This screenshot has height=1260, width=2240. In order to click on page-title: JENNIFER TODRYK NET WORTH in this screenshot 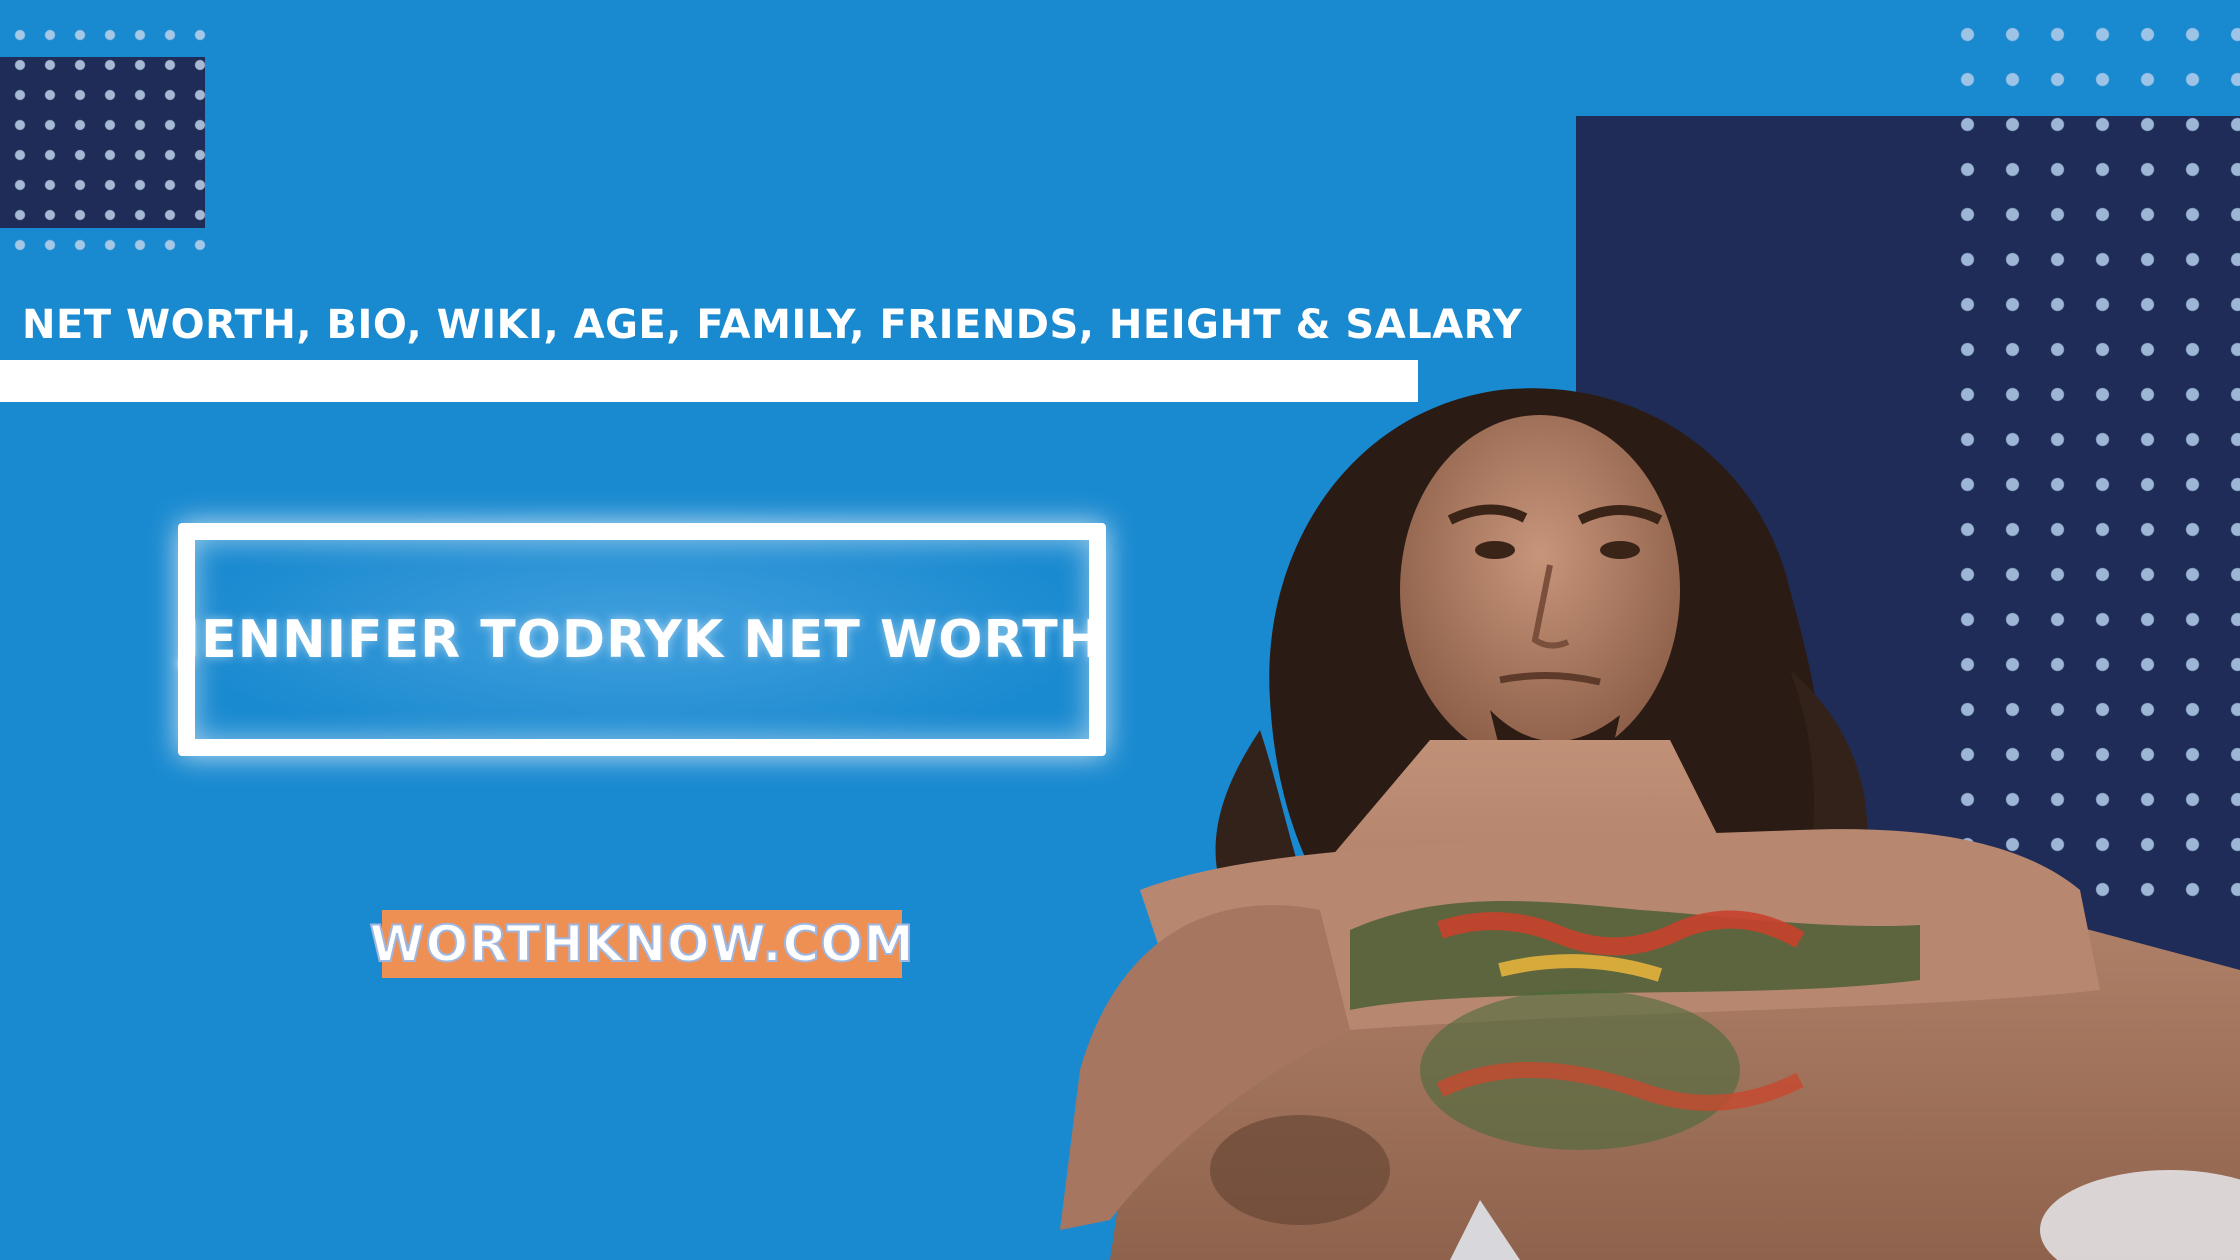, I will do `click(642, 639)`.